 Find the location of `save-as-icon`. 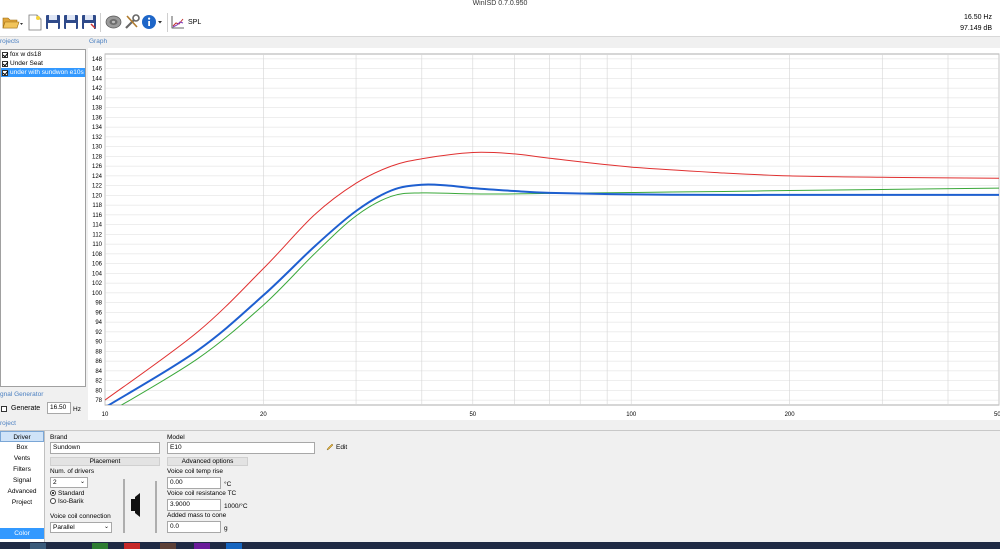

save-as-icon is located at coordinates (89, 22).